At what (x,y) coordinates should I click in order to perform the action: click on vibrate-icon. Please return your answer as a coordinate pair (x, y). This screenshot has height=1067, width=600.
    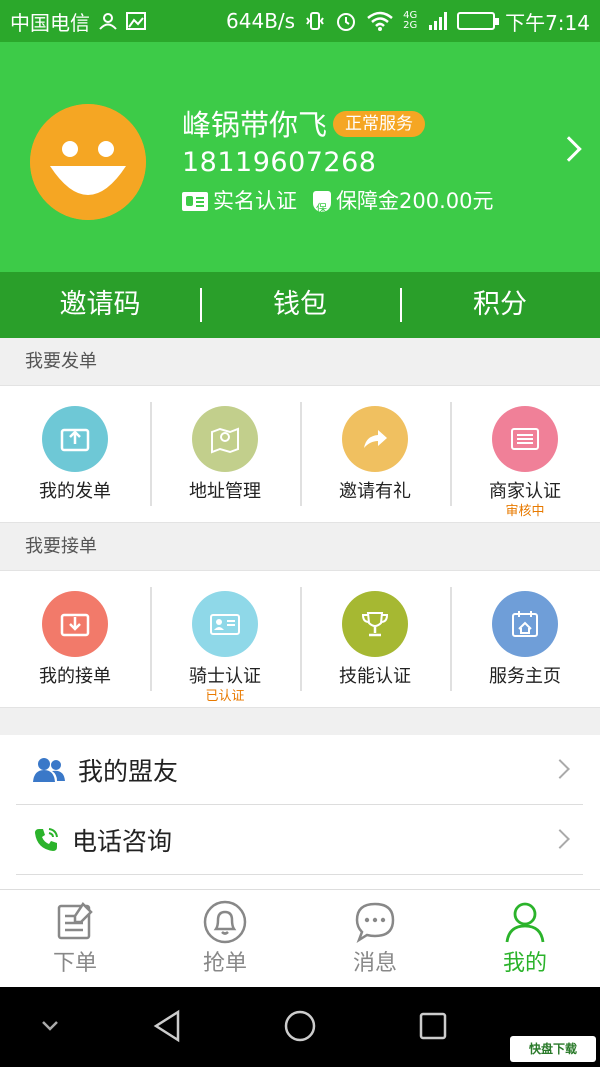
    Looking at the image, I should click on (315, 21).